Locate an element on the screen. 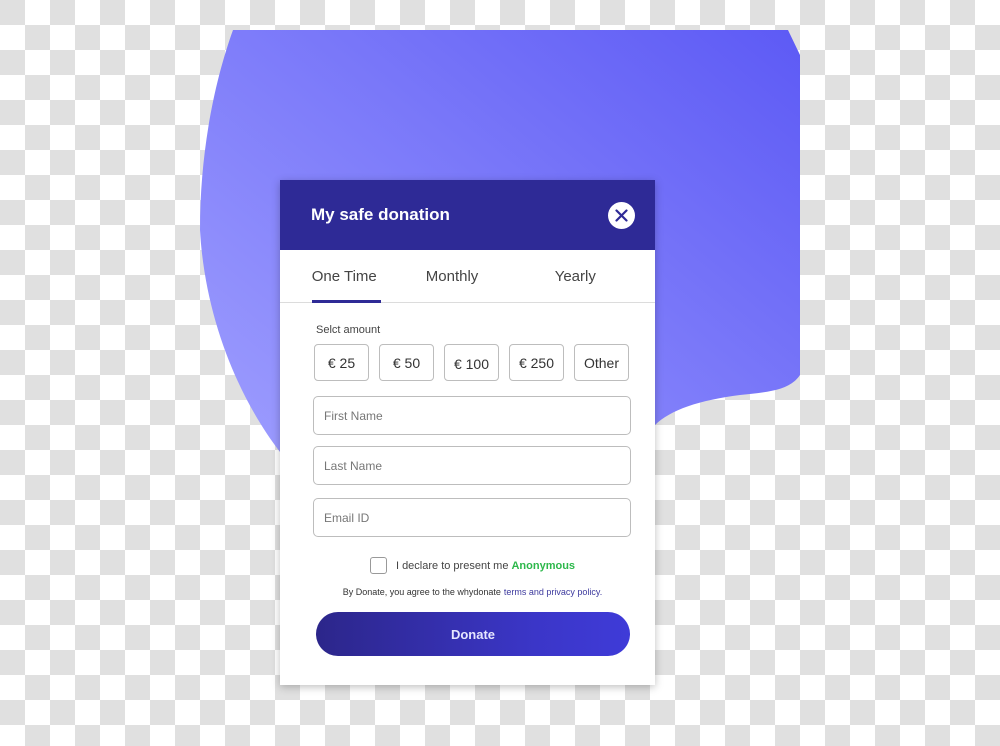  dialog-header: My safe donation is located at coordinates (467, 215).